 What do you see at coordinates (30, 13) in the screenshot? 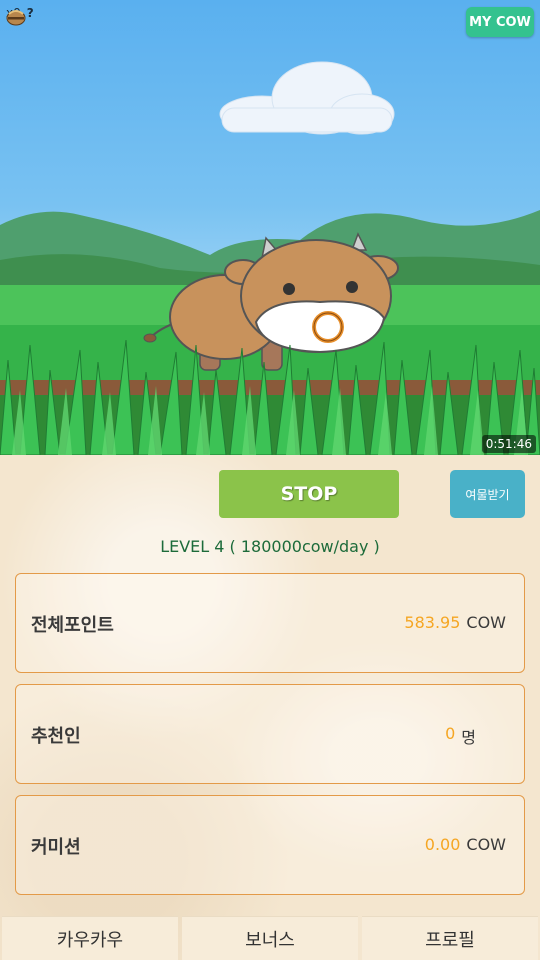
I see `help-icon: ?` at bounding box center [30, 13].